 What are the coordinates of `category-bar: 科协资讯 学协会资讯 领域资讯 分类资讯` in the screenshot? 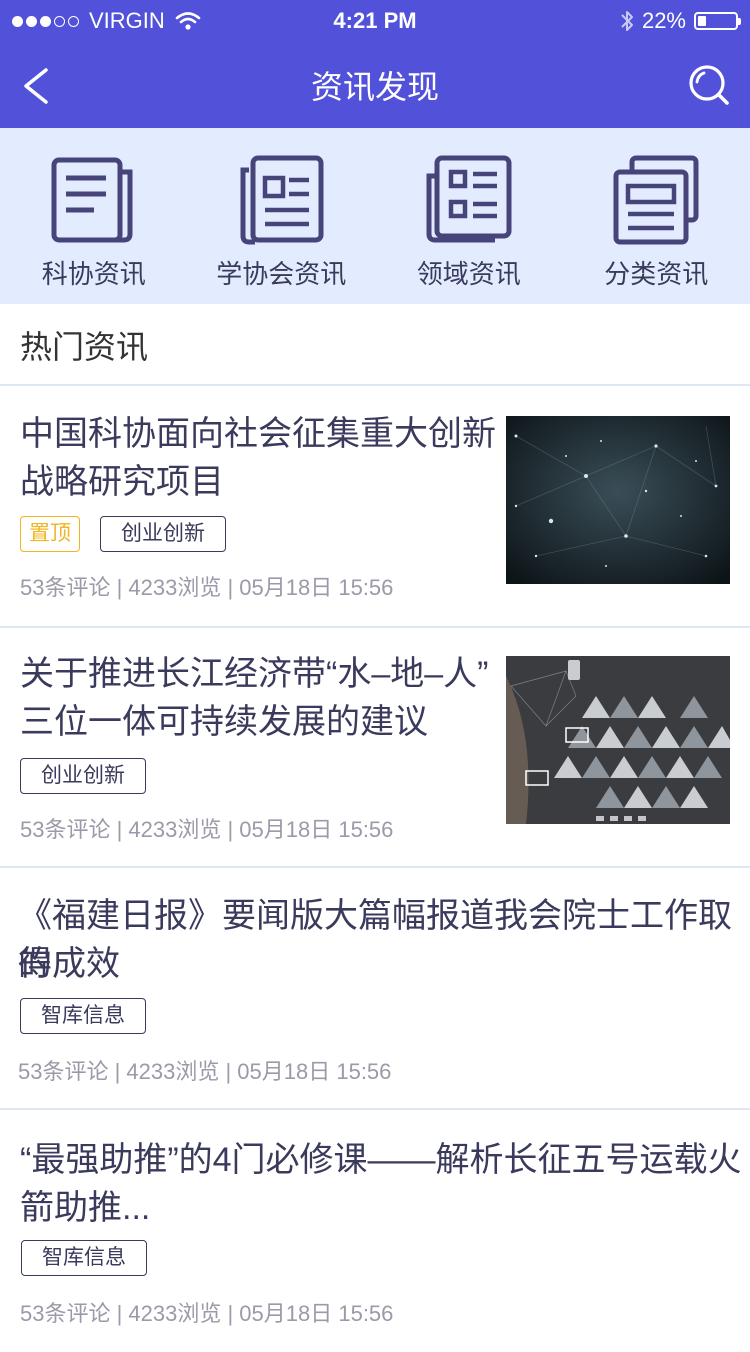 It's located at (375, 216).